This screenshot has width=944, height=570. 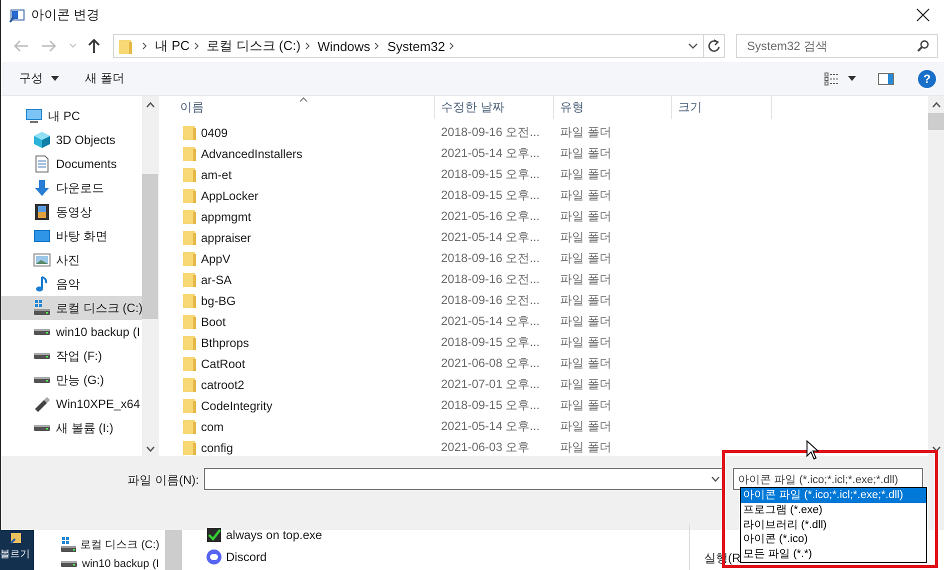 What do you see at coordinates (416, 46) in the screenshot?
I see `breadcrumb-item: System32` at bounding box center [416, 46].